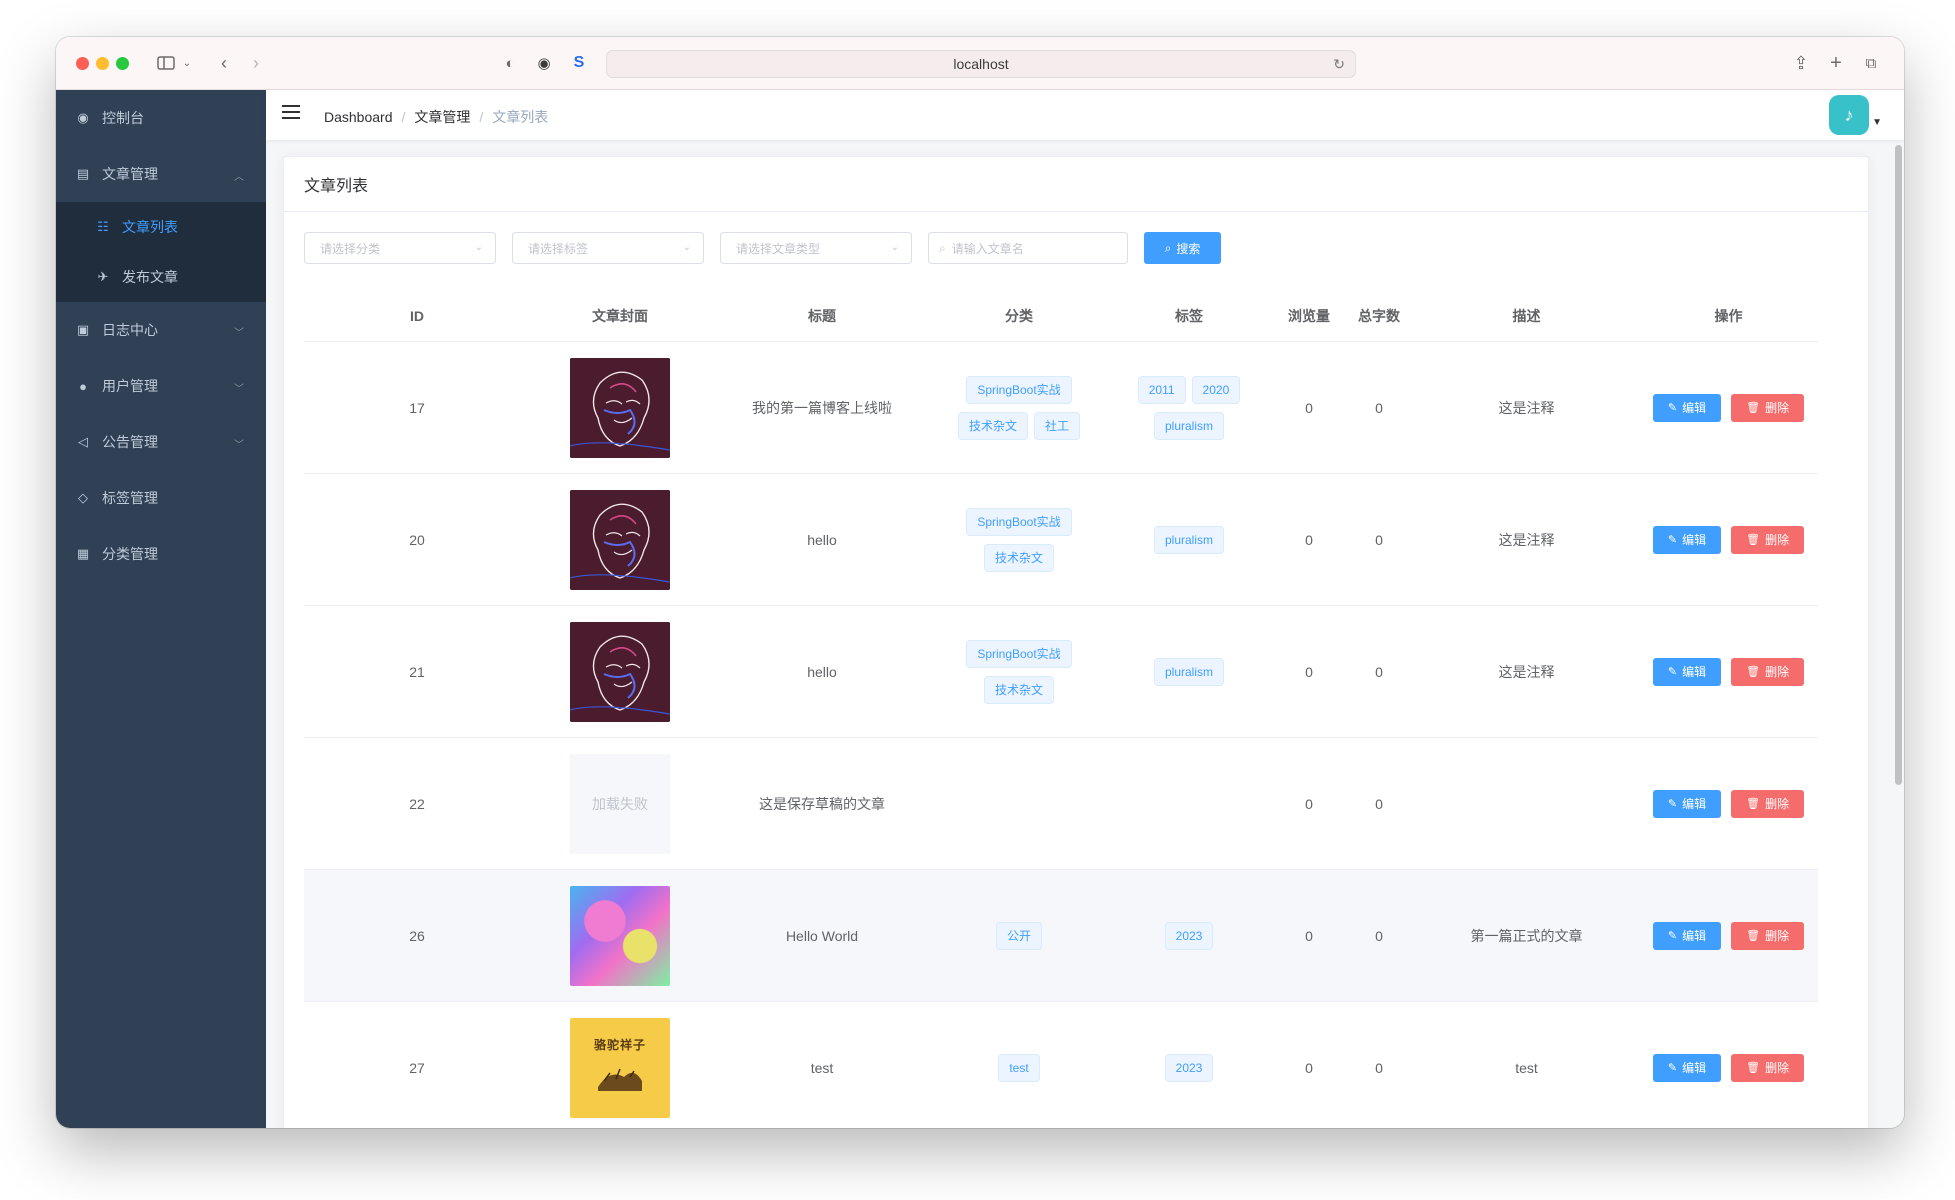 The height and width of the screenshot is (1200, 1955). What do you see at coordinates (620, 1067) in the screenshot?
I see `cover-image: 骆驼祥子` at bounding box center [620, 1067].